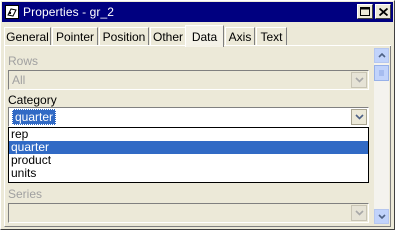  I want to click on tab-position: Position, so click(124, 36).